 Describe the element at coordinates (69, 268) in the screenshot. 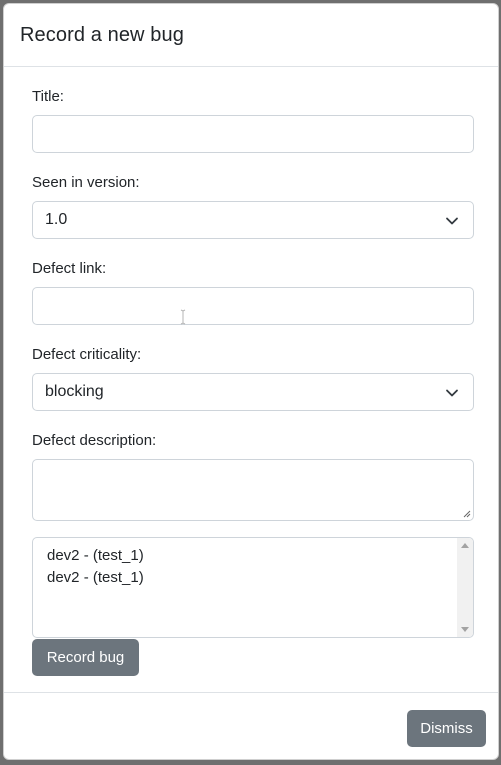

I see `defect-link-label: Defect link:` at that location.